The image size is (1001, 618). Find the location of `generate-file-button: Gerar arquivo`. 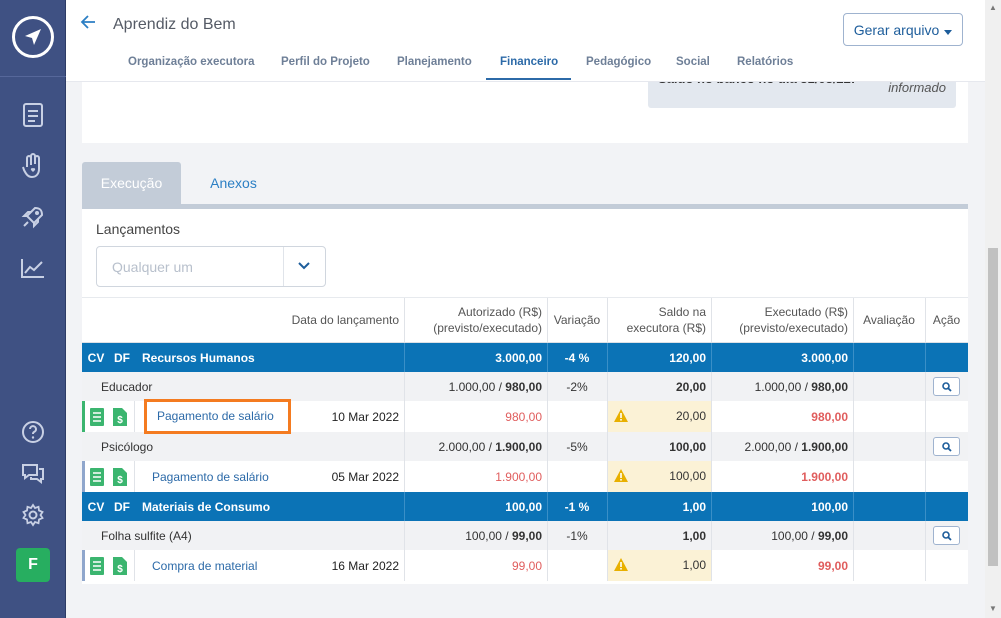

generate-file-button: Gerar arquivo is located at coordinates (903, 29).